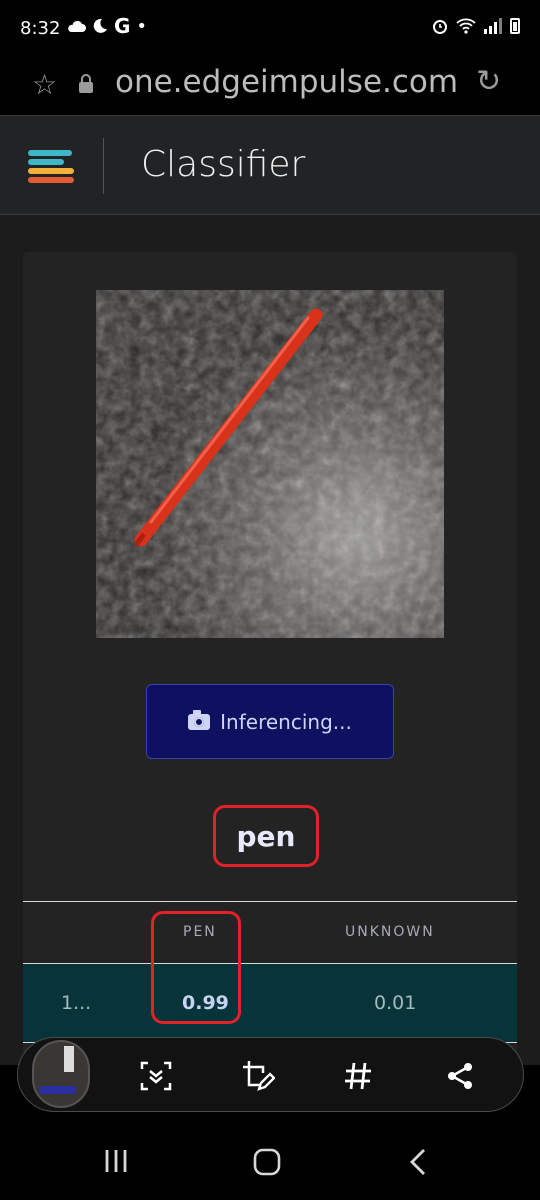 This screenshot has height=1200, width=540. Describe the element at coordinates (266, 836) in the screenshot. I see `classification-result: pen` at that location.